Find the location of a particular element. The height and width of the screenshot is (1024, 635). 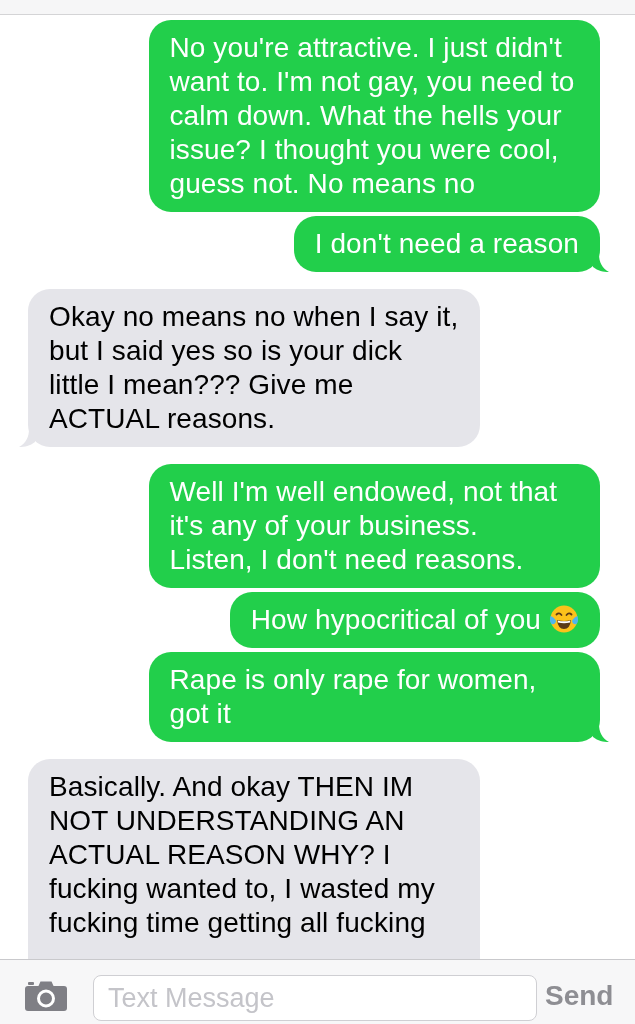

message-text: Basically. And okay THEN IM NOT UNDERSTANDING AN ACTUAL REASON WHY? I fucking wanted to, I wasted my fucking time getting all fucking is located at coordinates (242, 854).